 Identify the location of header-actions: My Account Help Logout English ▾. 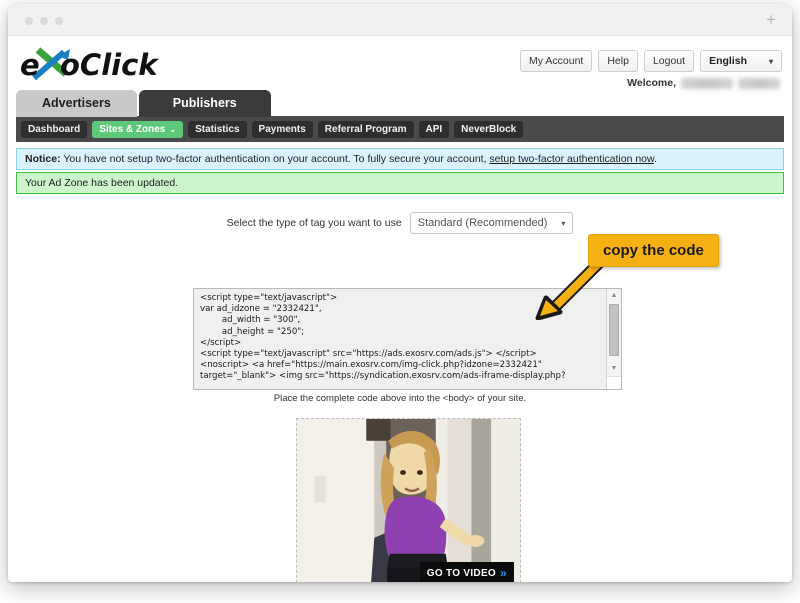
(651, 61).